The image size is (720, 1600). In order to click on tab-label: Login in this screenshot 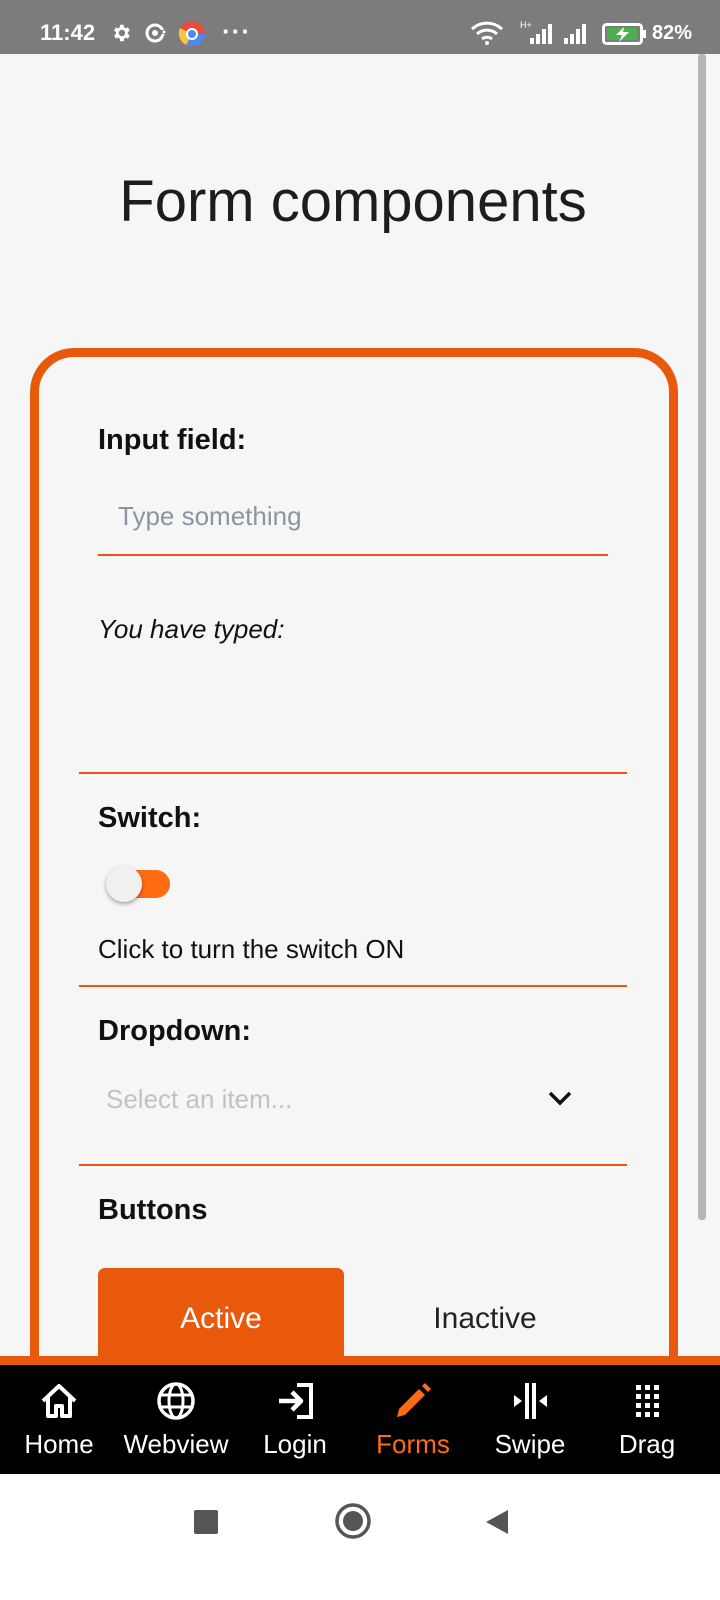, I will do `click(295, 1444)`.